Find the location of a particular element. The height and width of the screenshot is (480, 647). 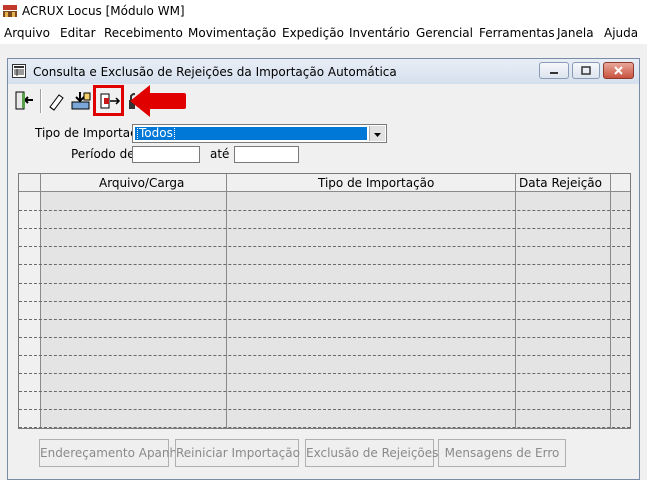

col-arquivo-carga: Arquivo/Carga is located at coordinates (141, 183).